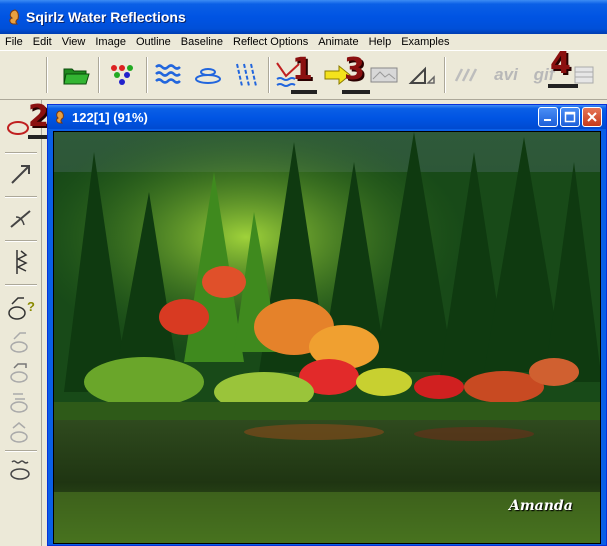 The image size is (607, 546). What do you see at coordinates (110, 42) in the screenshot?
I see `menu-image: Image` at bounding box center [110, 42].